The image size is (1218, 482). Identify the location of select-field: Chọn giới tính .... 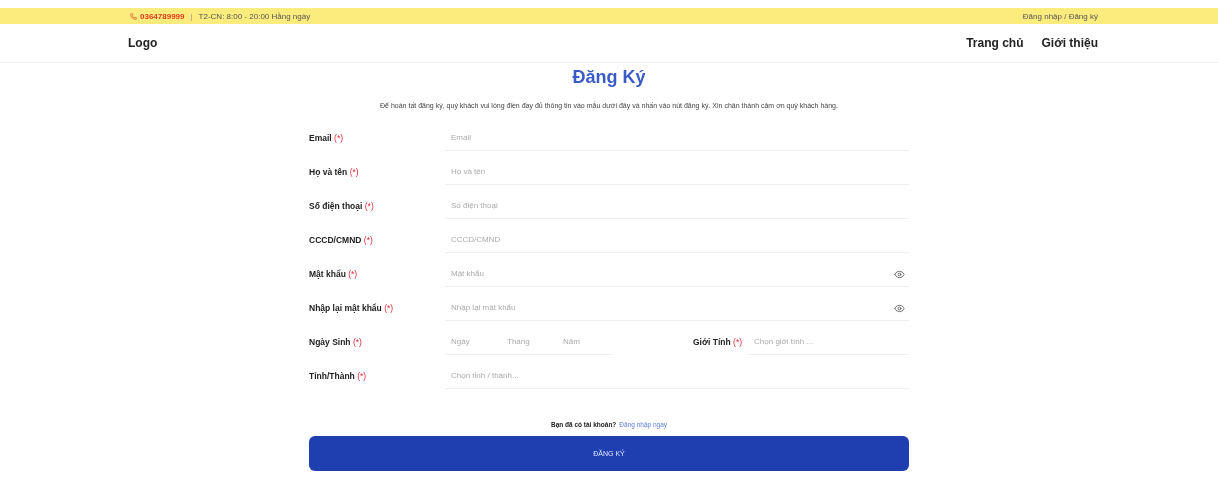
(828, 342).